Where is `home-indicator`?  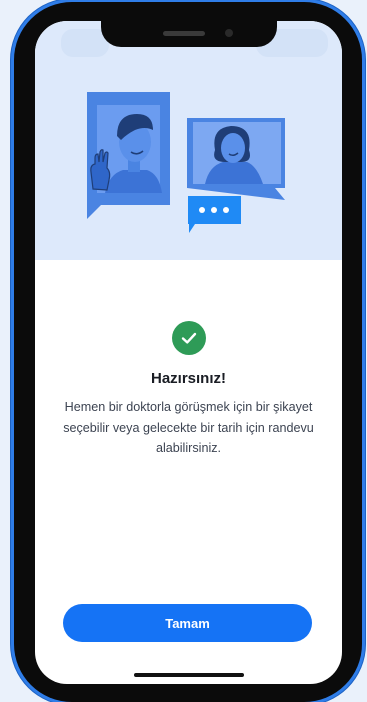
home-indicator is located at coordinates (189, 675).